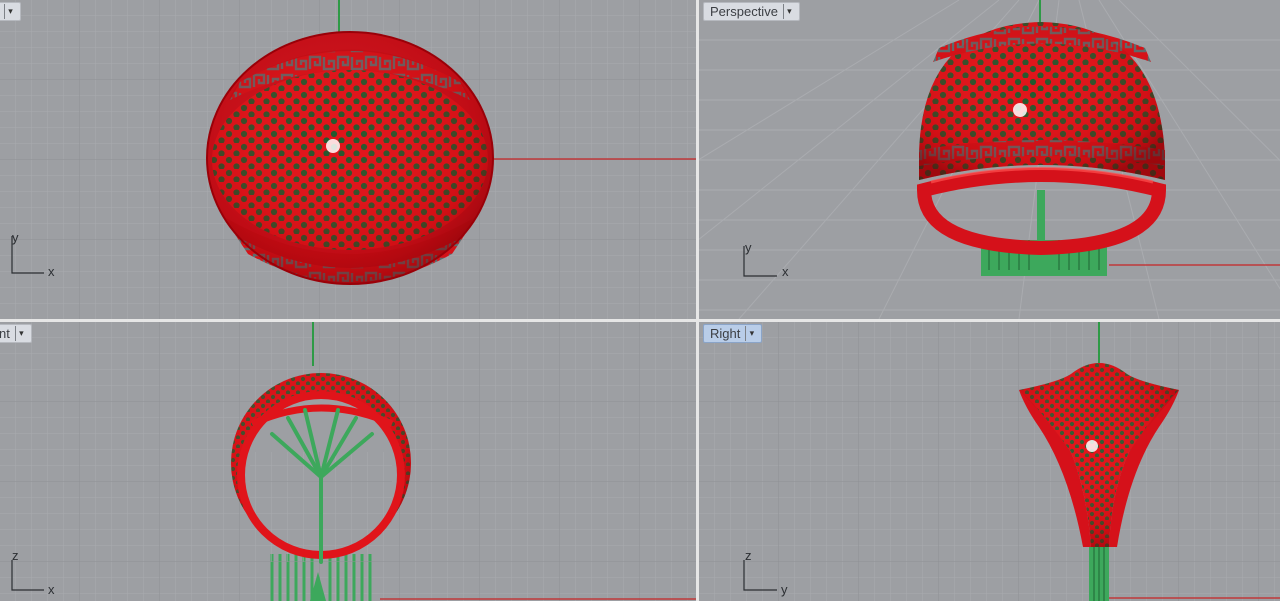  Describe the element at coordinates (640, 320) in the screenshot. I see `viewport-splitter-horizontal` at that location.